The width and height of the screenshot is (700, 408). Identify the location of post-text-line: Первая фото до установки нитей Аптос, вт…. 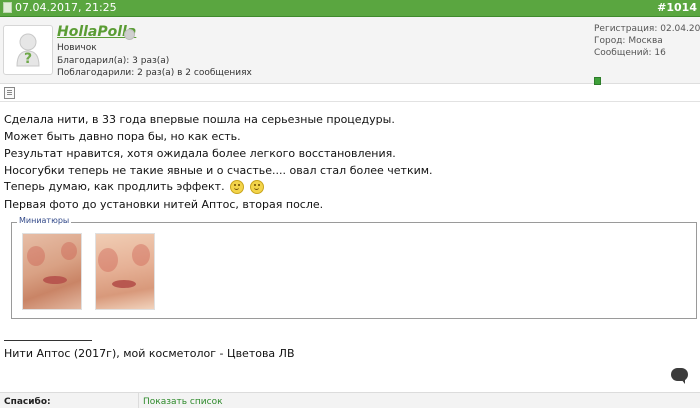
(164, 204).